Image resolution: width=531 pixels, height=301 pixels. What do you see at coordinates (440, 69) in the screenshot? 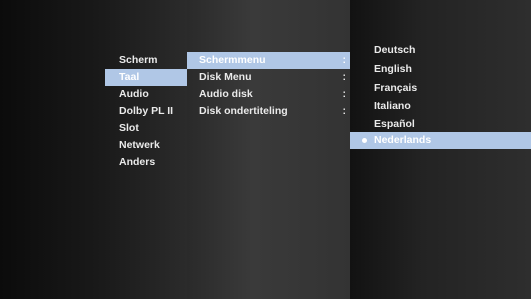
I see `option-english: English` at bounding box center [440, 69].